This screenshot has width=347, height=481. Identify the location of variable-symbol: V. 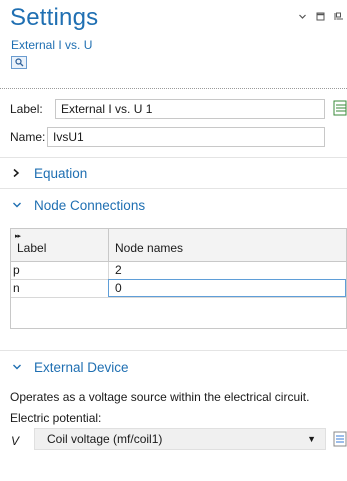
(15, 441).